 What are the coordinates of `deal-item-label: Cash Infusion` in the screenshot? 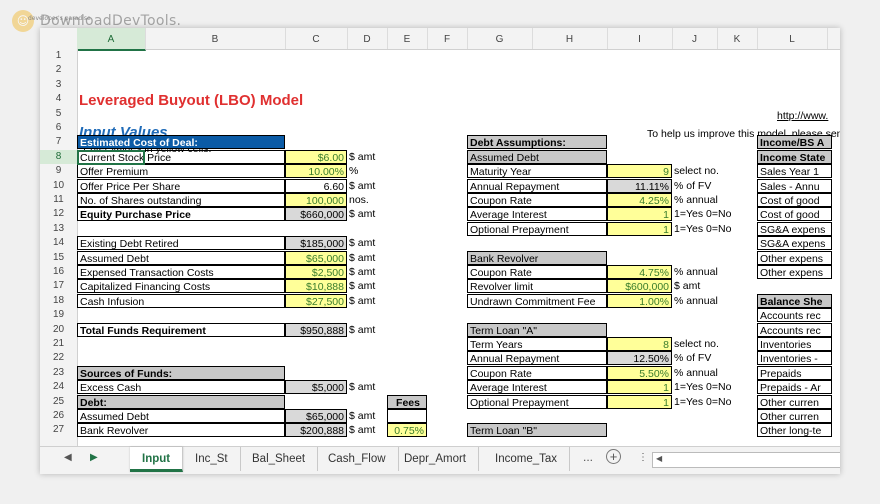 It's located at (181, 300).